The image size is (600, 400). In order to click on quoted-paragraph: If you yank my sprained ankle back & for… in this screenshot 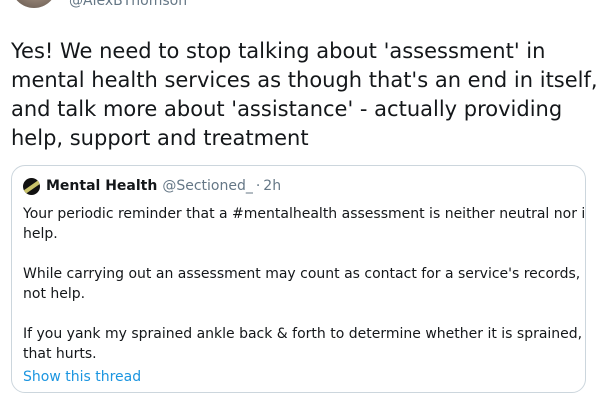, I will do `click(303, 344)`.